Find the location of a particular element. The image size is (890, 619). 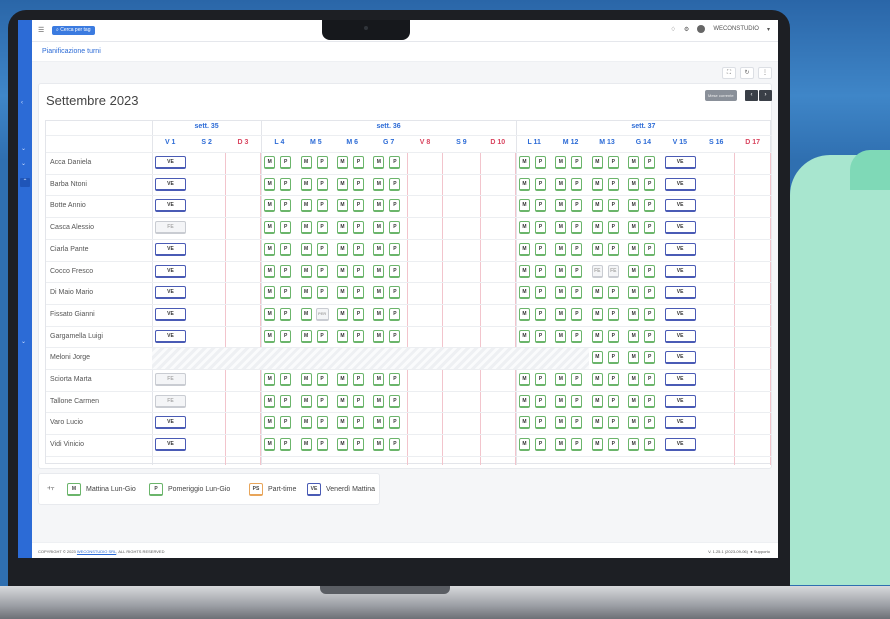

chevron-up-icon: ⌃ is located at coordinates (25, 182).